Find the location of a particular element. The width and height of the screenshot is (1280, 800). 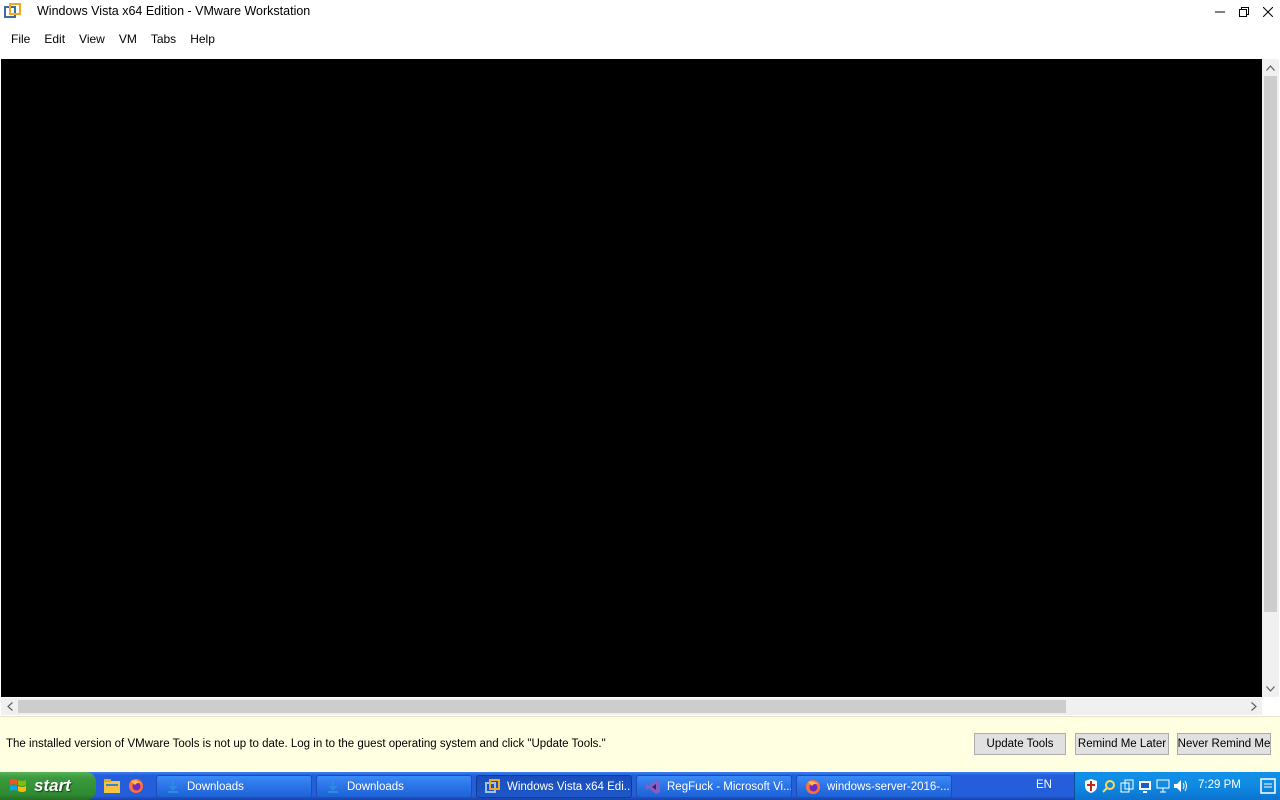

menu-tabs: Tabs is located at coordinates (163, 39).